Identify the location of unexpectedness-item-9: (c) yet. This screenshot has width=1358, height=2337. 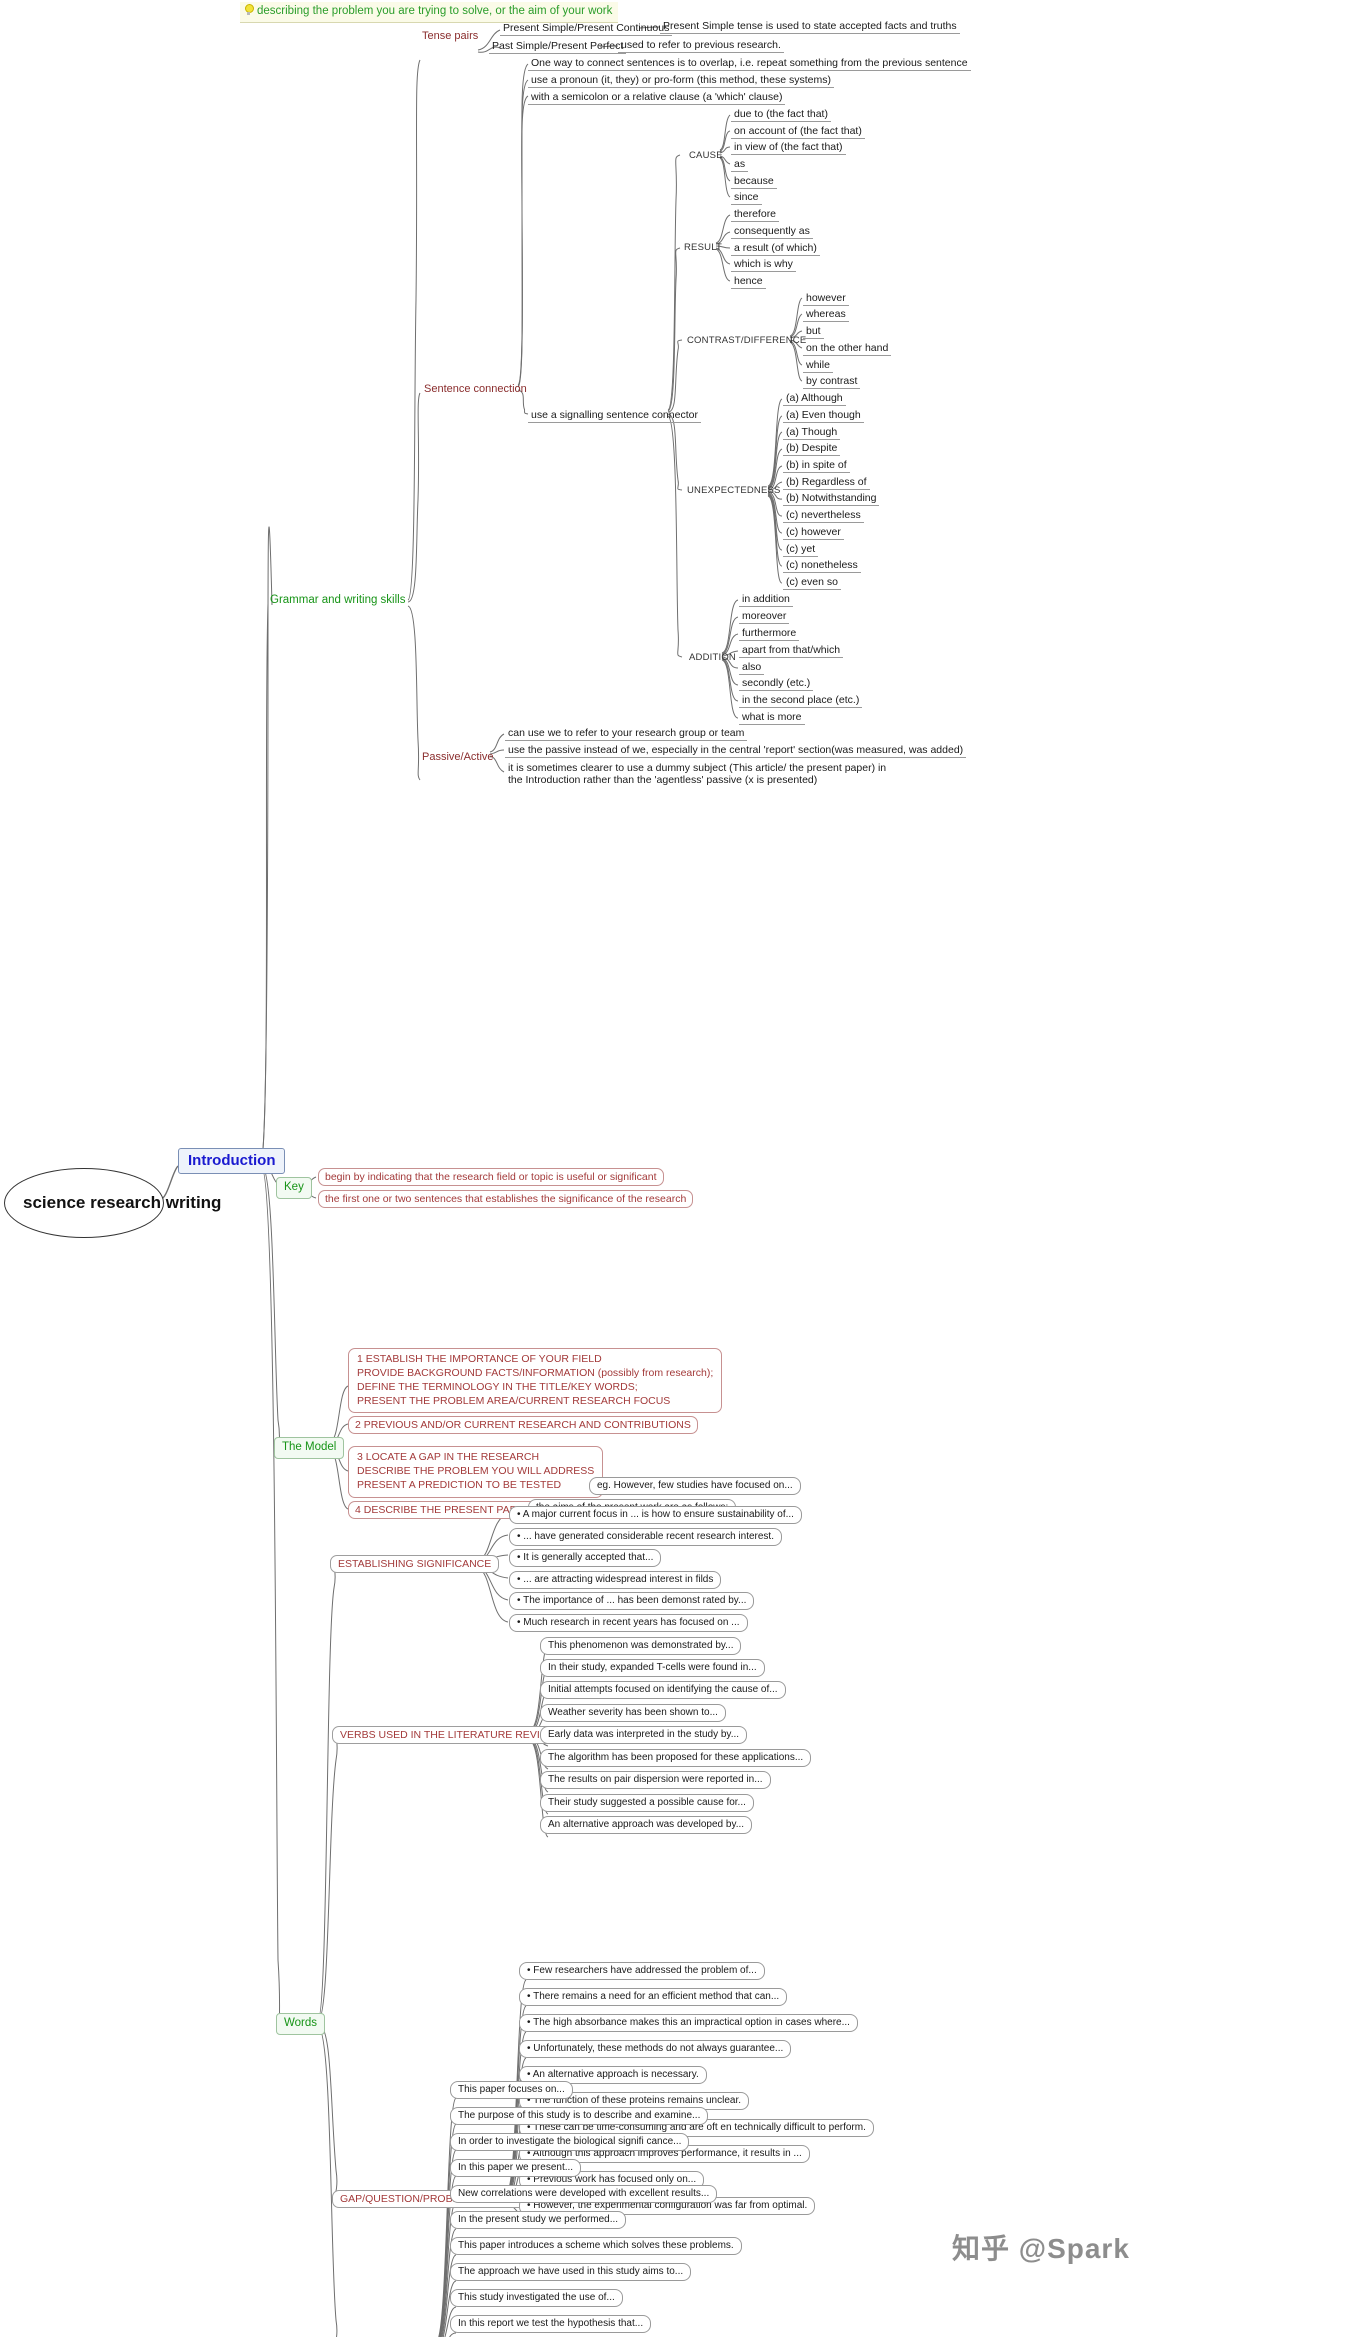
(801, 550).